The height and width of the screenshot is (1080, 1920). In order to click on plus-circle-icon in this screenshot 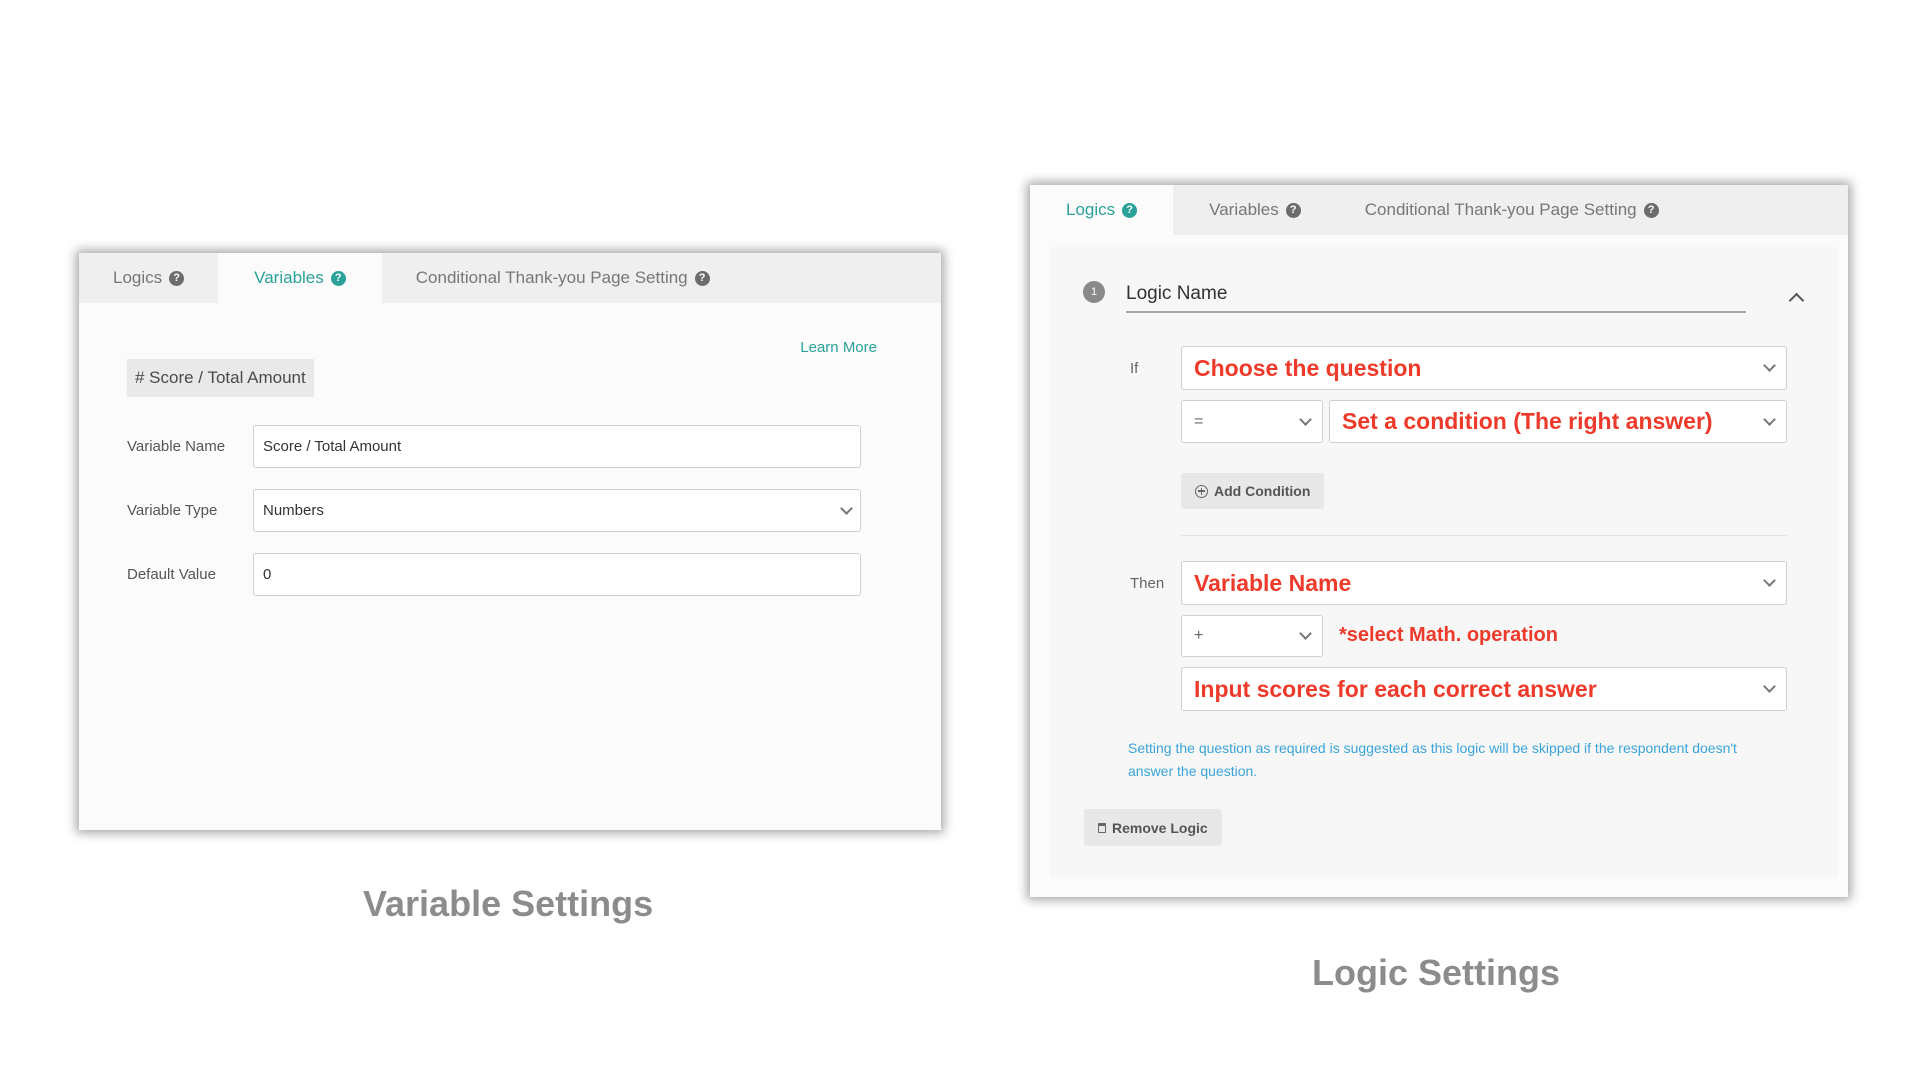, I will do `click(1201, 491)`.